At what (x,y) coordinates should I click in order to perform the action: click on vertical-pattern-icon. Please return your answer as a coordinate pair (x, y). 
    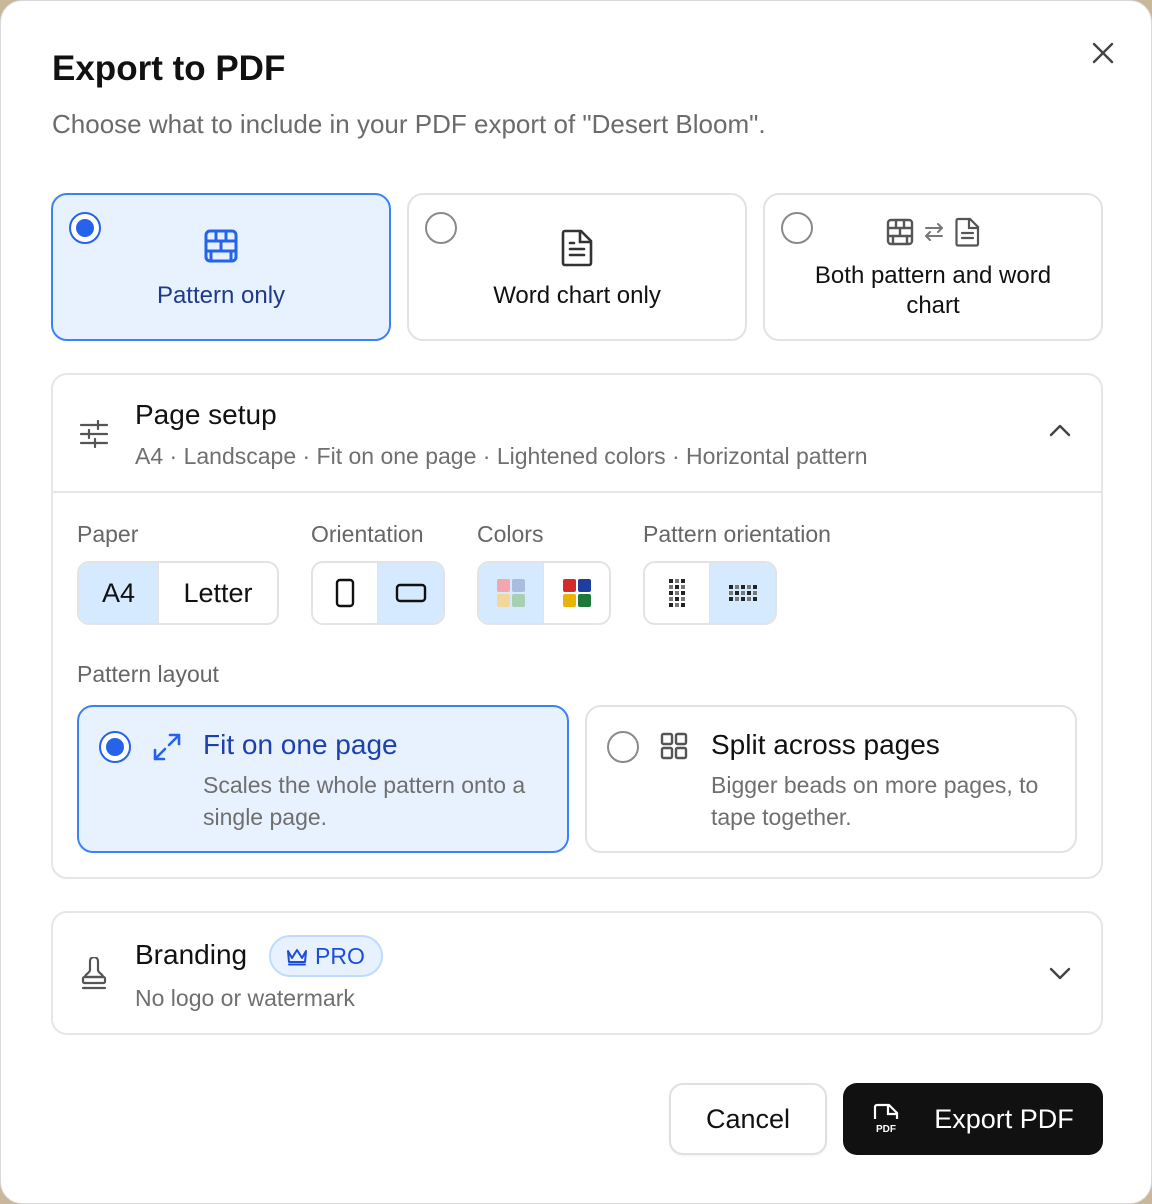
    Looking at the image, I should click on (677, 593).